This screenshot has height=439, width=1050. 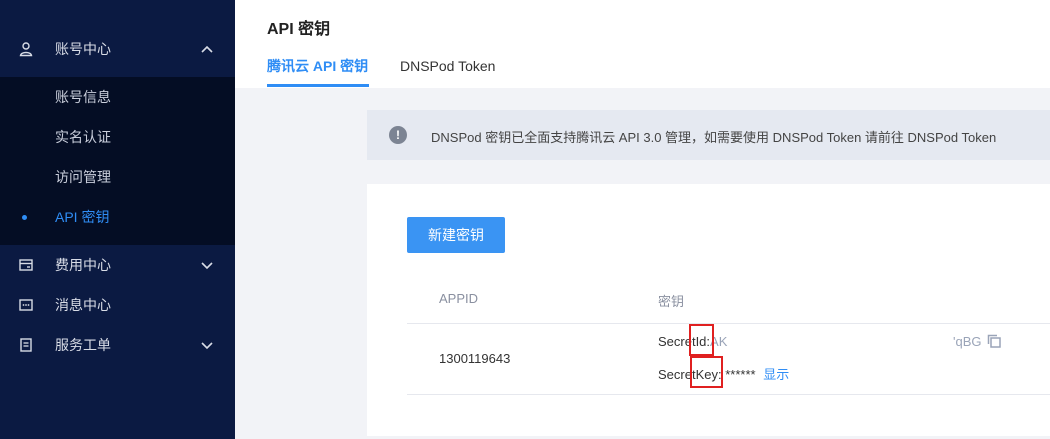 I want to click on secret-id-tail: 'qBG, so click(x=967, y=341).